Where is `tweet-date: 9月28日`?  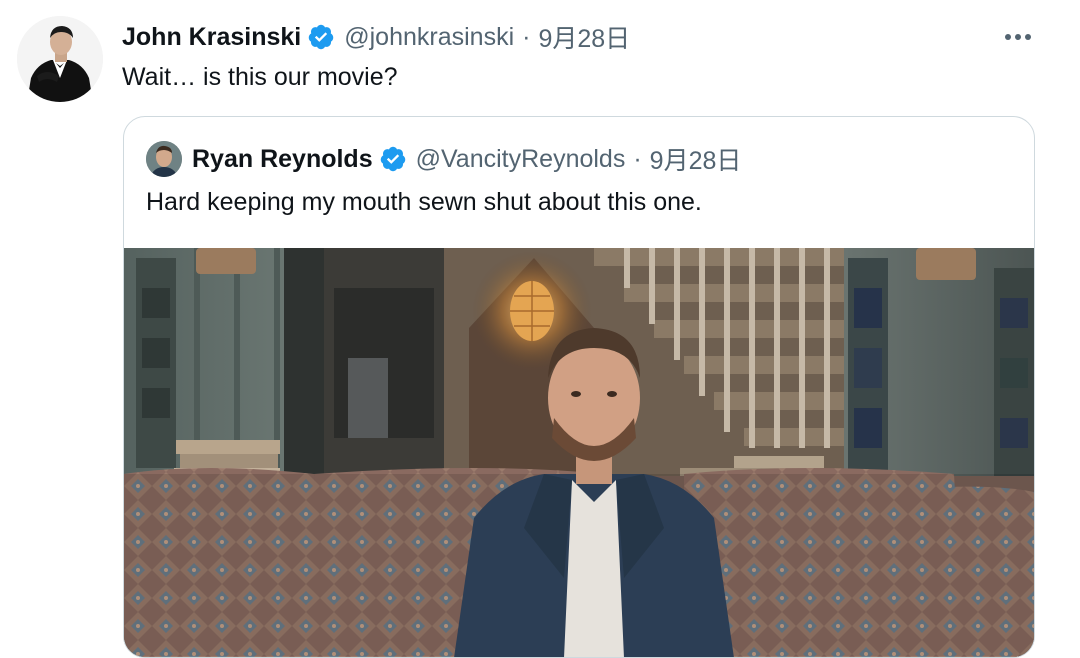 tweet-date: 9月28日 is located at coordinates (584, 37).